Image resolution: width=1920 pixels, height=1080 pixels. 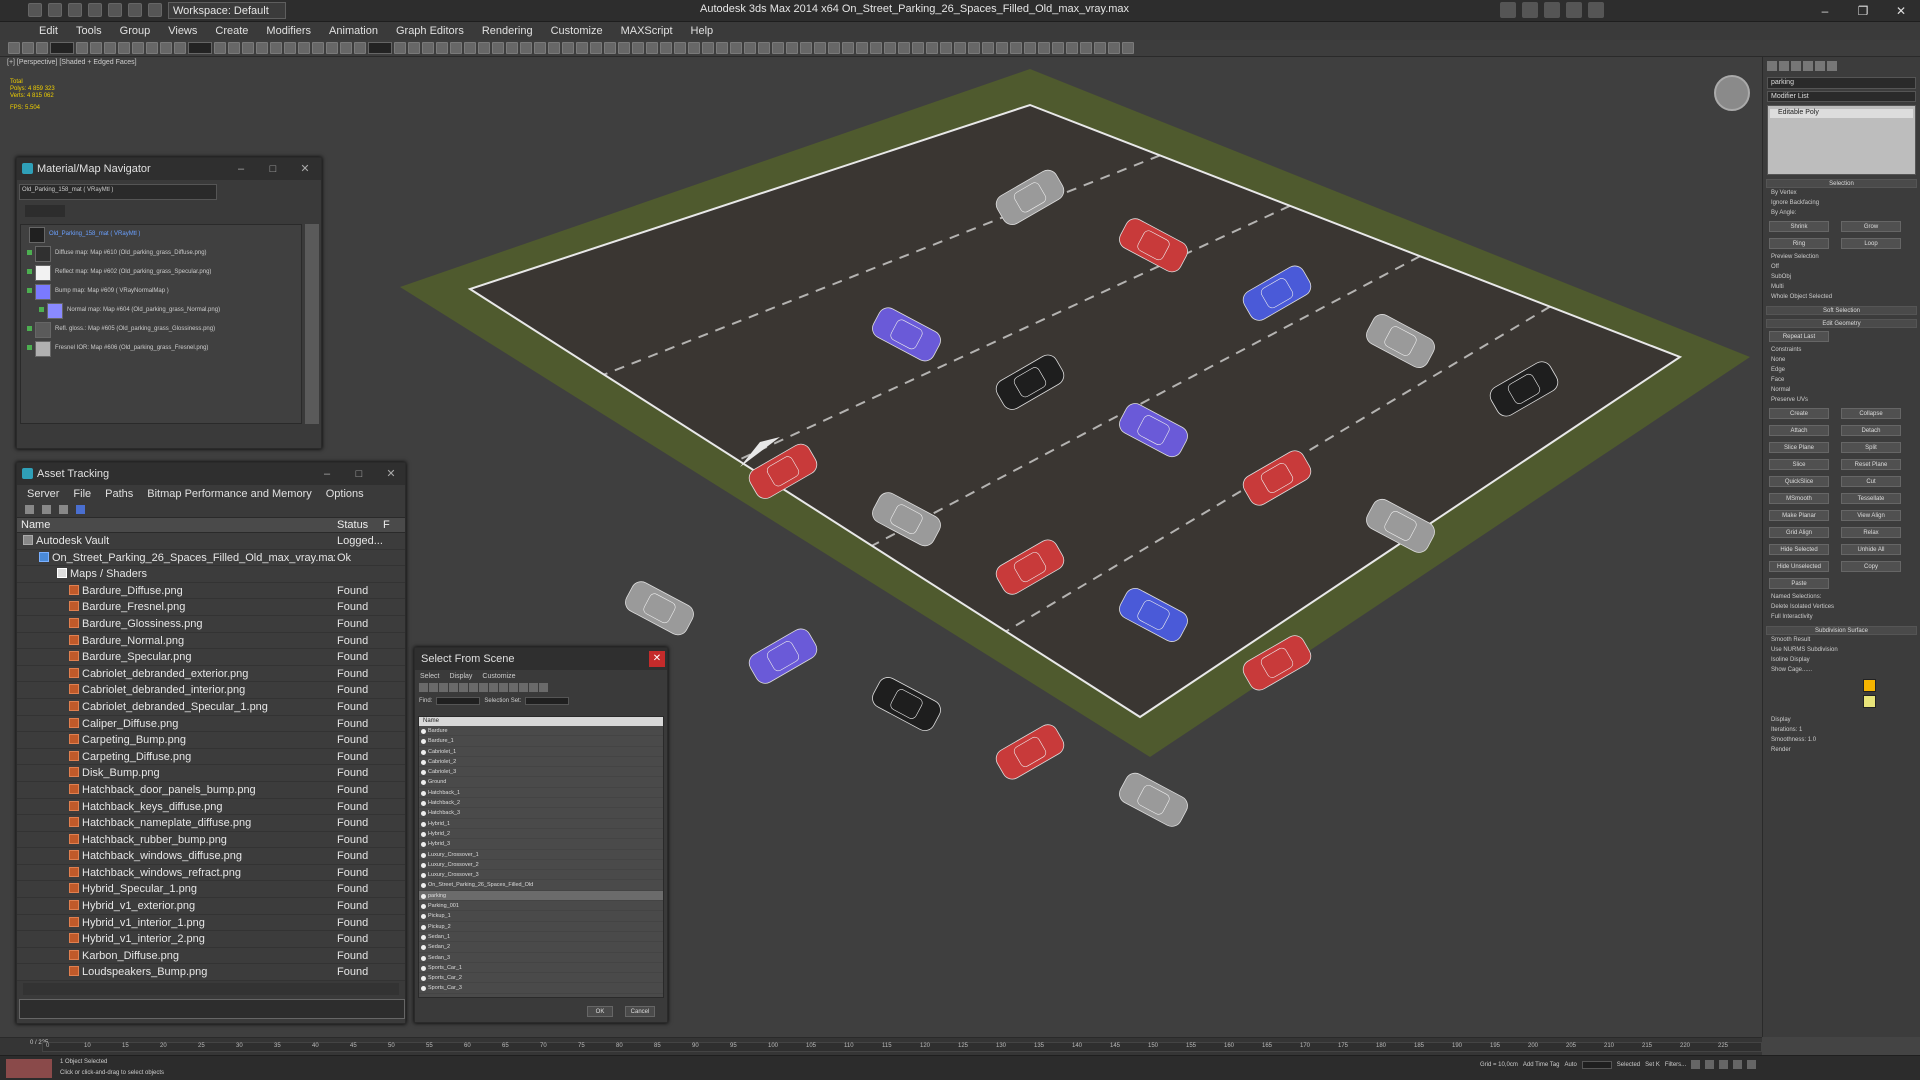 What do you see at coordinates (1784, 66) in the screenshot?
I see `modify-tab-icon` at bounding box center [1784, 66].